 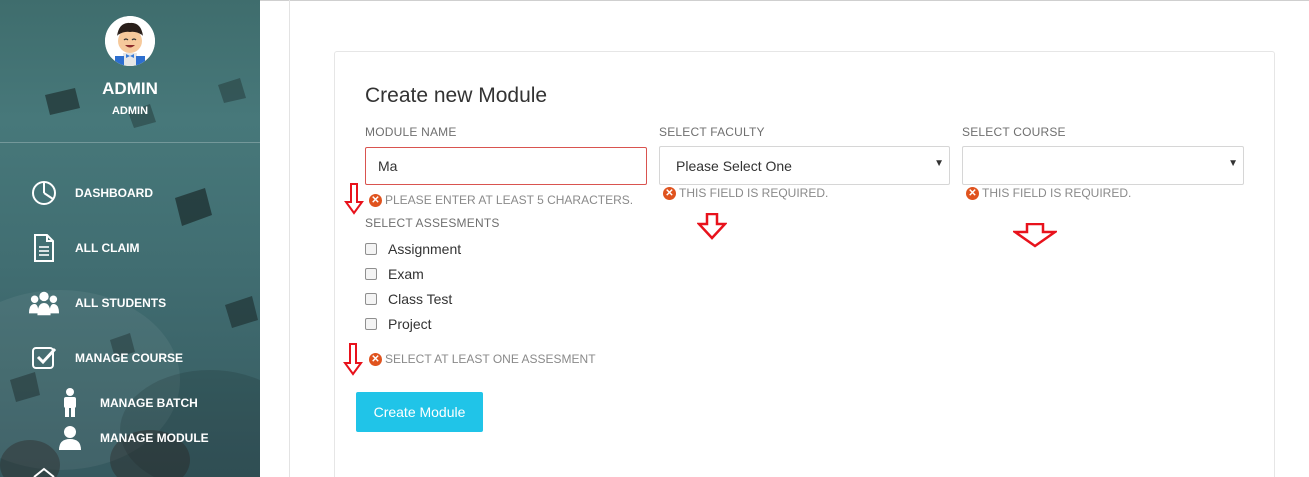 What do you see at coordinates (130, 71) in the screenshot?
I see `profile: ADMIN ADMIN` at bounding box center [130, 71].